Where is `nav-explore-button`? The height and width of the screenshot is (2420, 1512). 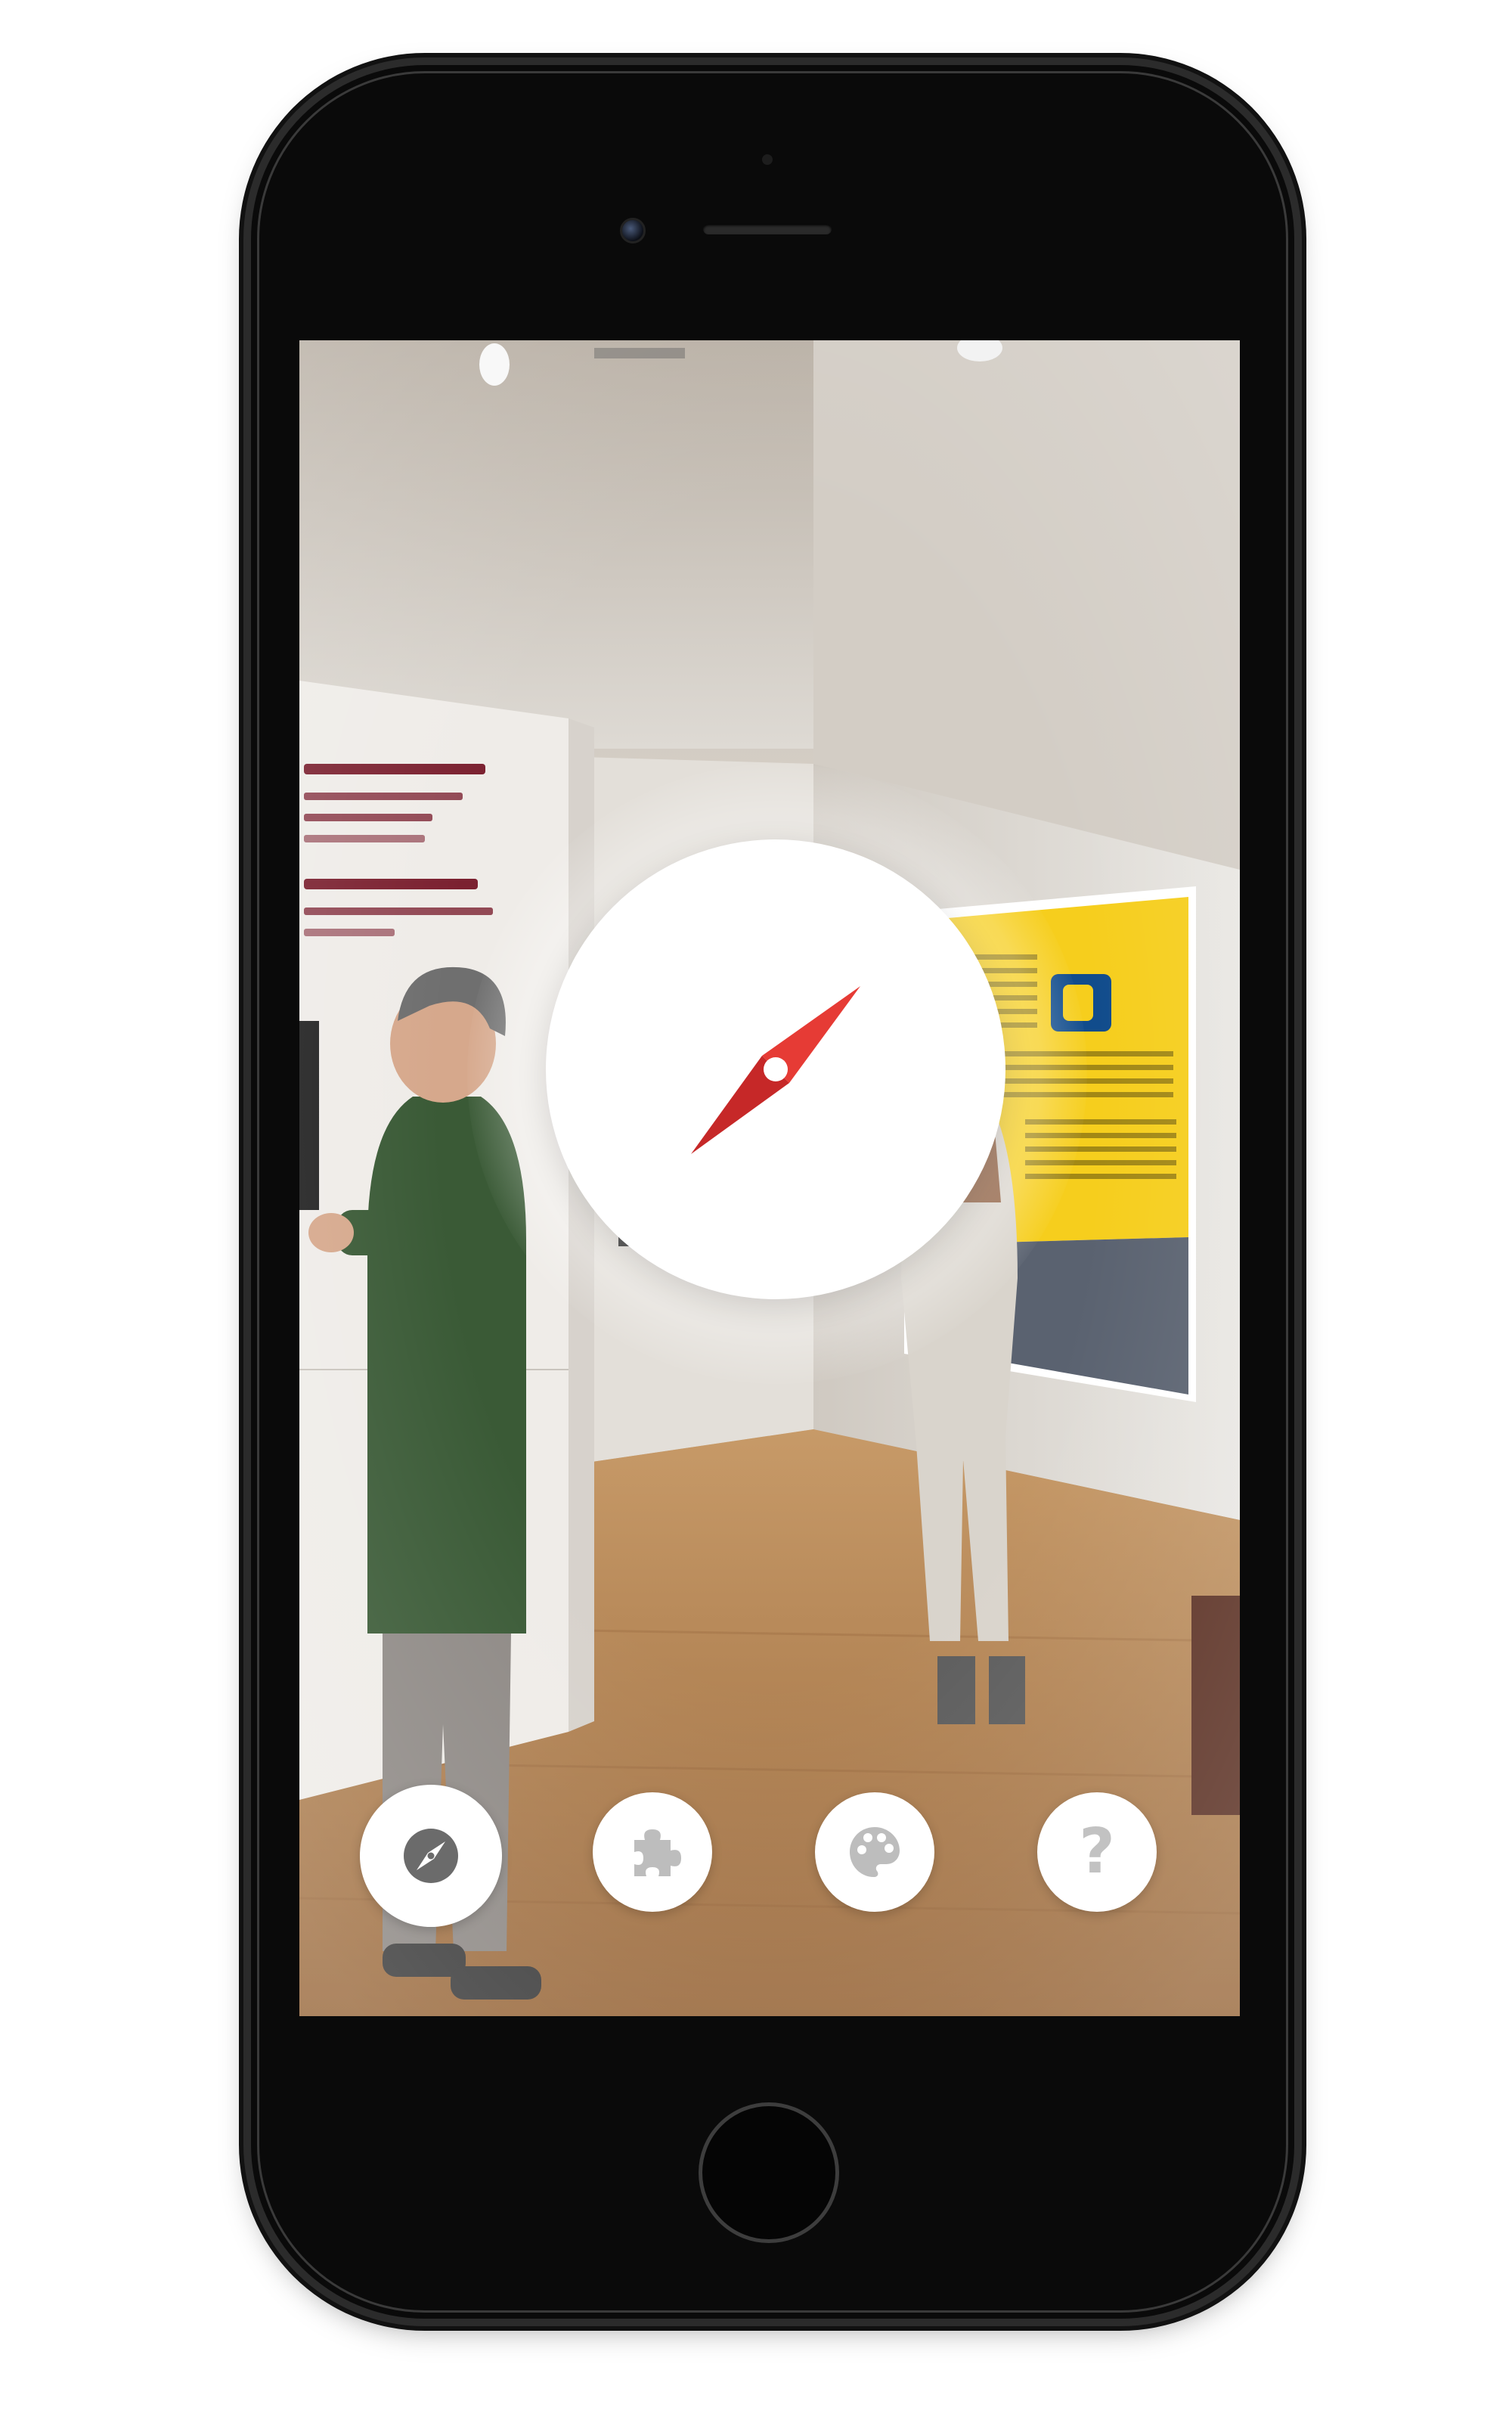
nav-explore-button is located at coordinates (431, 1856).